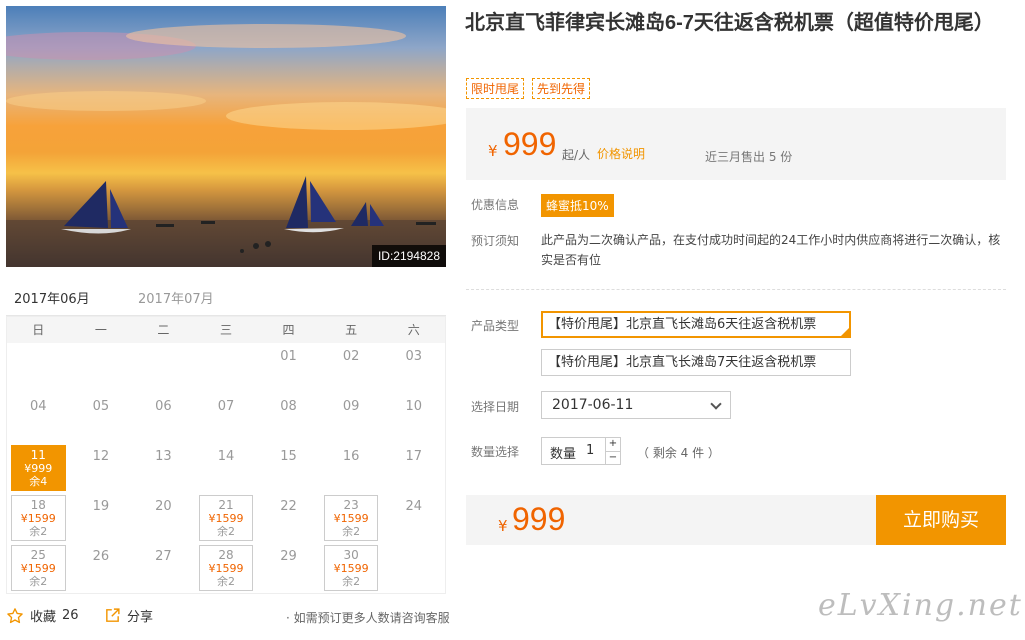 This screenshot has width=1025, height=640. What do you see at coordinates (351, 505) in the screenshot?
I see `day-number: 23` at bounding box center [351, 505].